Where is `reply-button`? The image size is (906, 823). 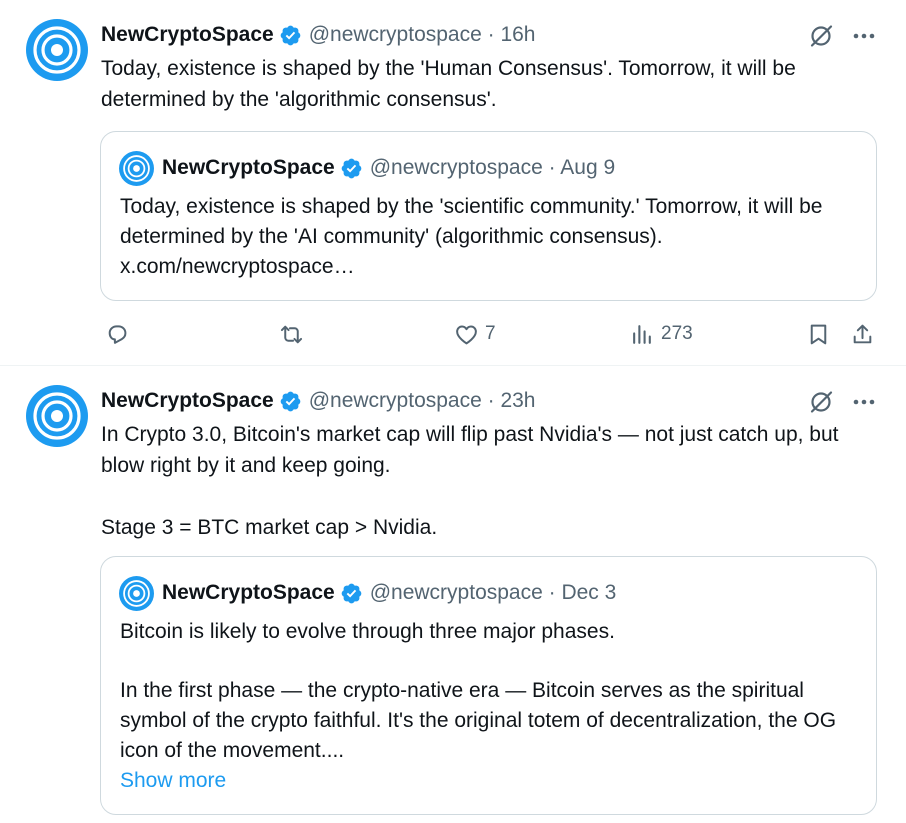 reply-button is located at coordinates (117, 334).